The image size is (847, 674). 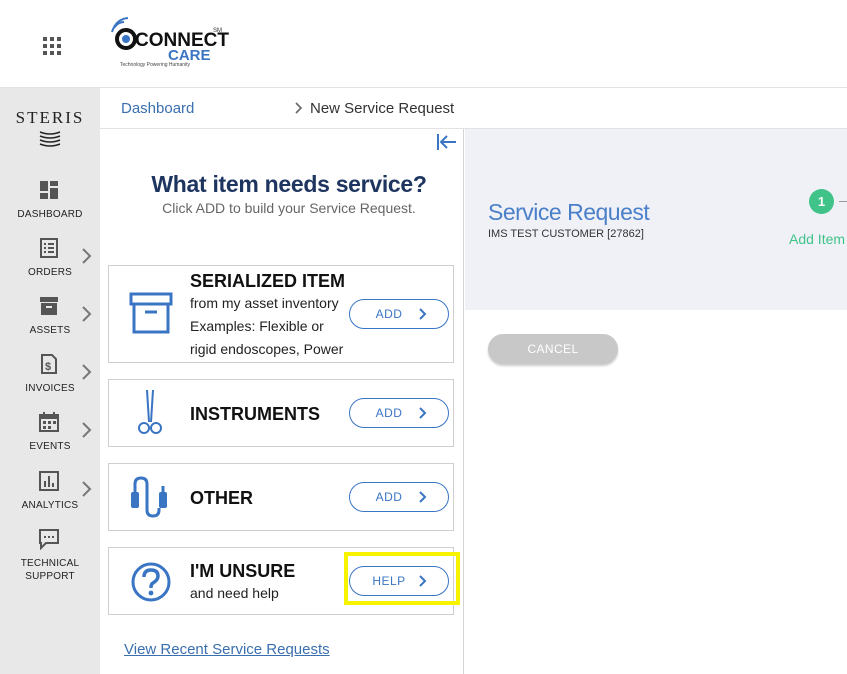 What do you see at coordinates (50, 330) in the screenshot?
I see `nav-assets-label: ASSETS` at bounding box center [50, 330].